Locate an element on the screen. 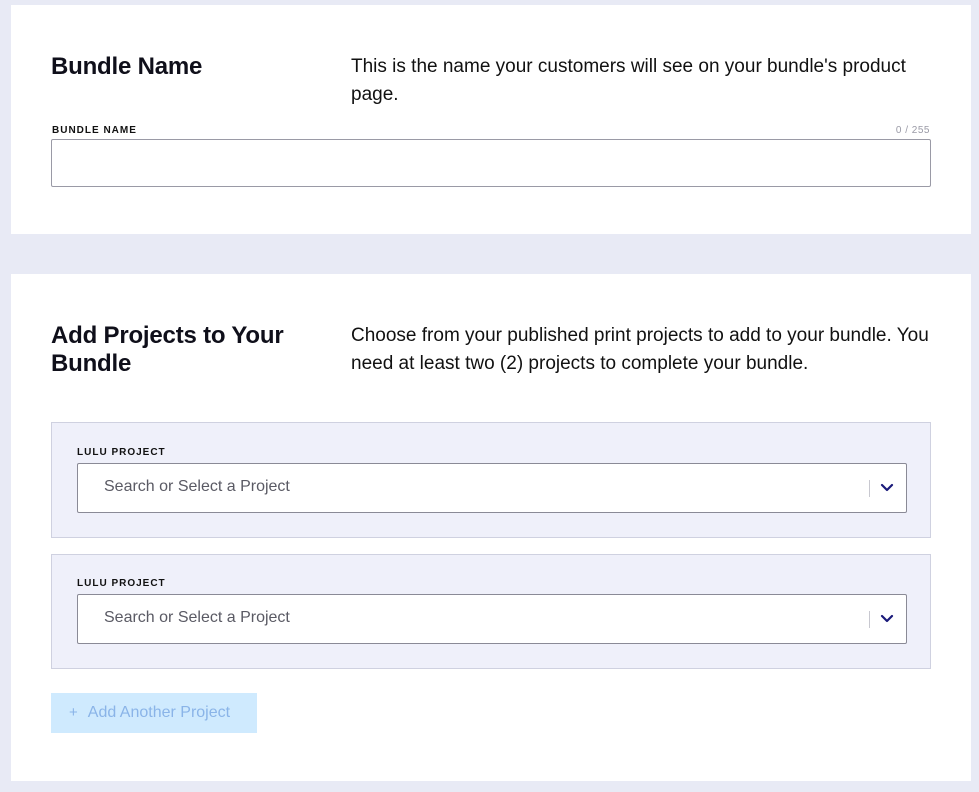 The width and height of the screenshot is (979, 792). project-select-2: Search or Select a Project is located at coordinates (492, 619).